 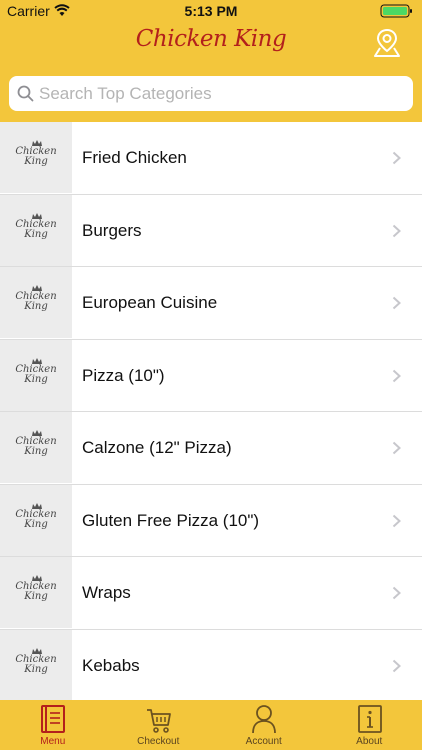 What do you see at coordinates (387, 43) in the screenshot?
I see `location-pin-icon` at bounding box center [387, 43].